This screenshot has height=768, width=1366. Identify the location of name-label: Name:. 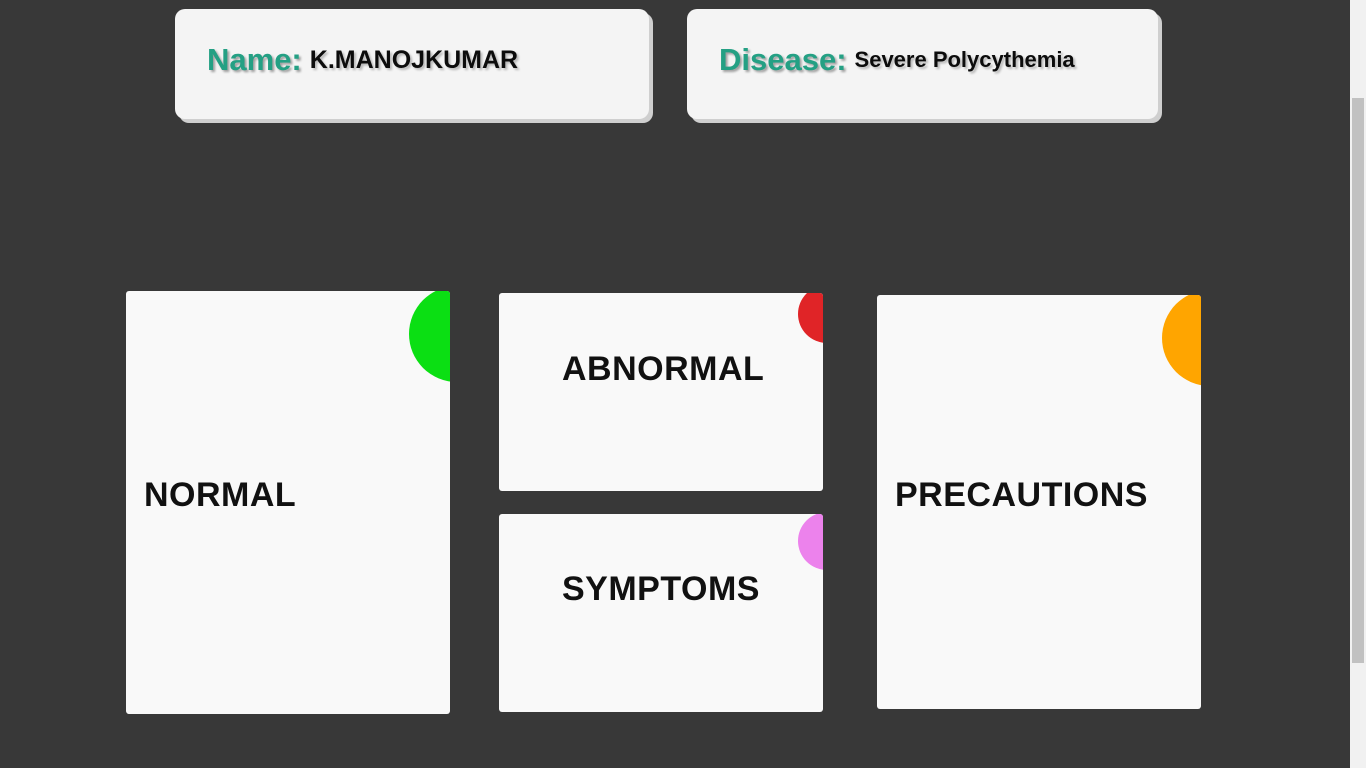
(254, 59).